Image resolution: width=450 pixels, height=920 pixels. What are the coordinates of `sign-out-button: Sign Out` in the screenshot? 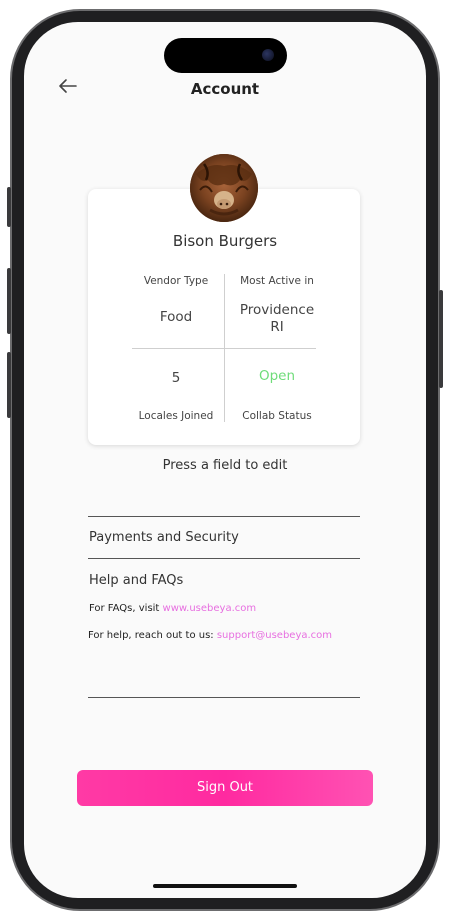 It's located at (225, 788).